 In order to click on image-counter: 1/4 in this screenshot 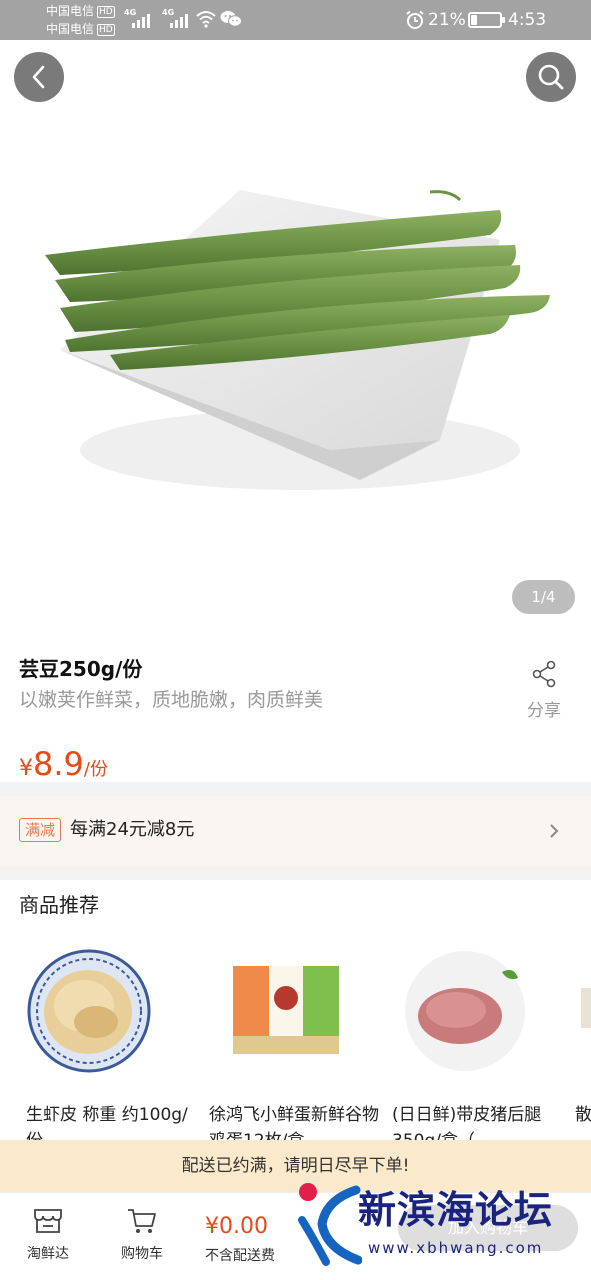, I will do `click(543, 597)`.